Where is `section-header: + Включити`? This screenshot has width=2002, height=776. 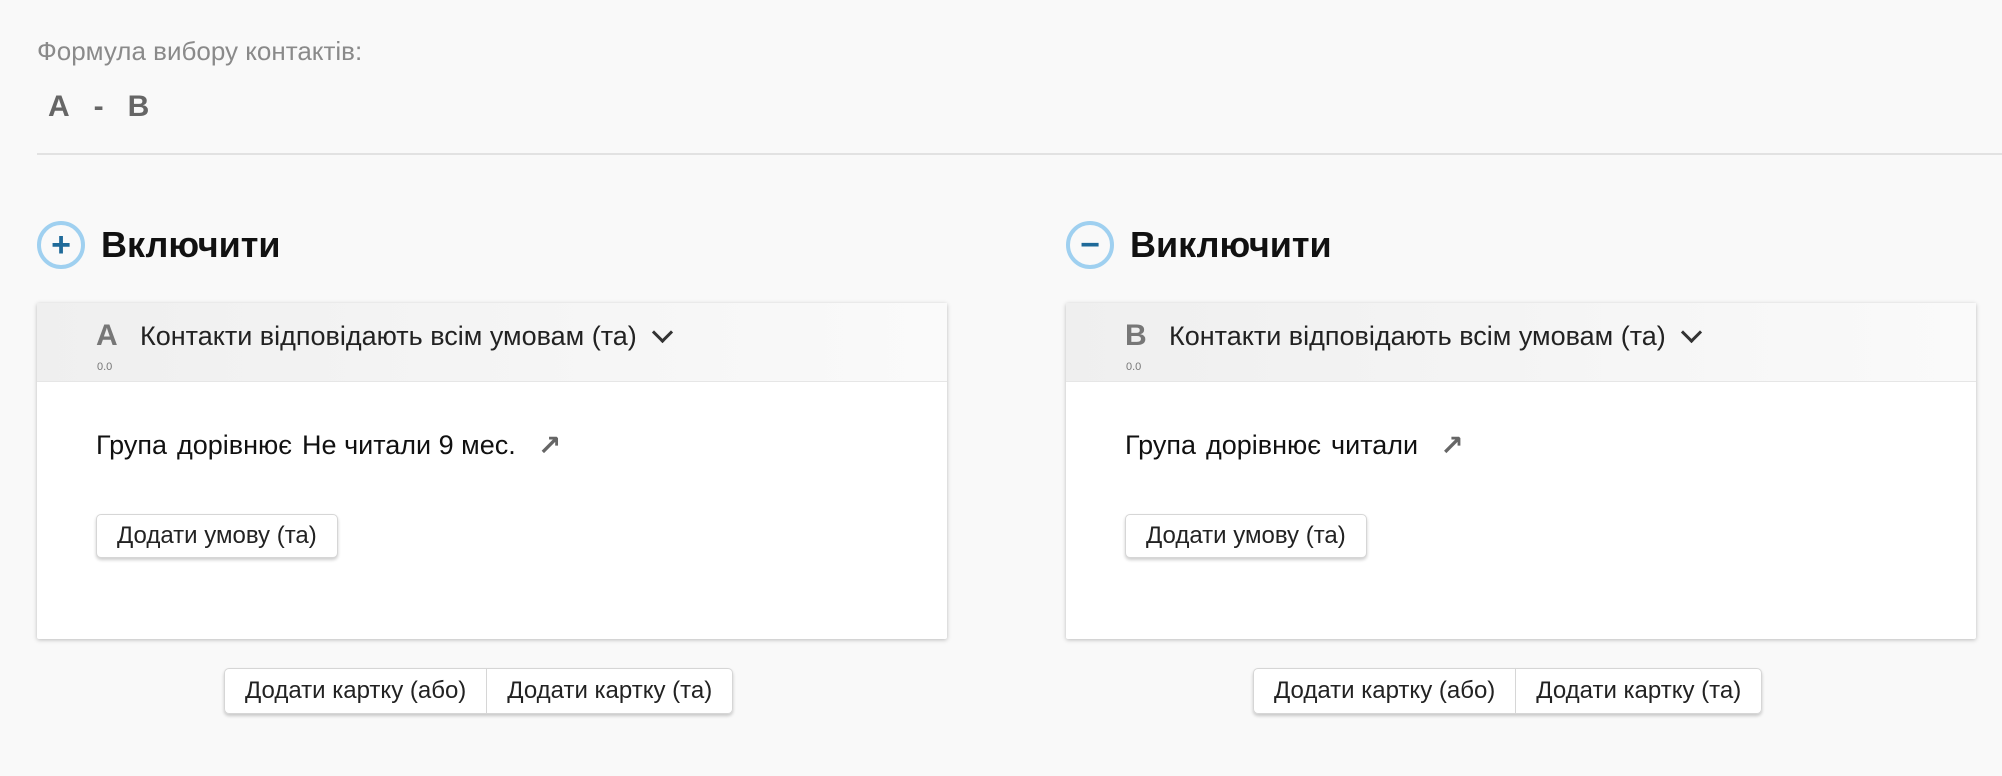 section-header: + Включити is located at coordinates (493, 245).